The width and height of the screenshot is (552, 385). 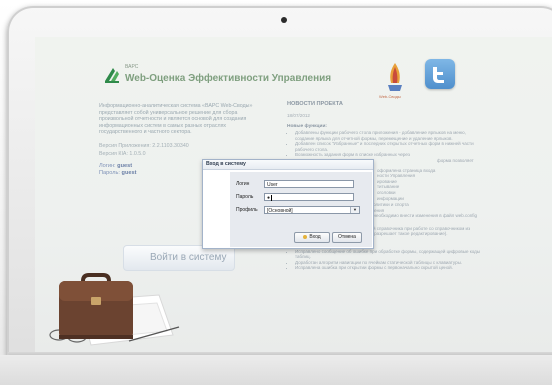 What do you see at coordinates (309, 197) in the screenshot?
I see `password-input: ●` at bounding box center [309, 197].